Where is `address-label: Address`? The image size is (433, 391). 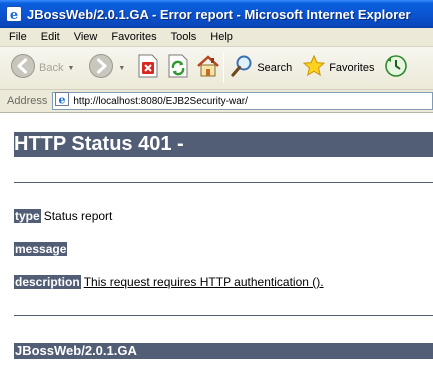
address-label: Address is located at coordinates (27, 101).